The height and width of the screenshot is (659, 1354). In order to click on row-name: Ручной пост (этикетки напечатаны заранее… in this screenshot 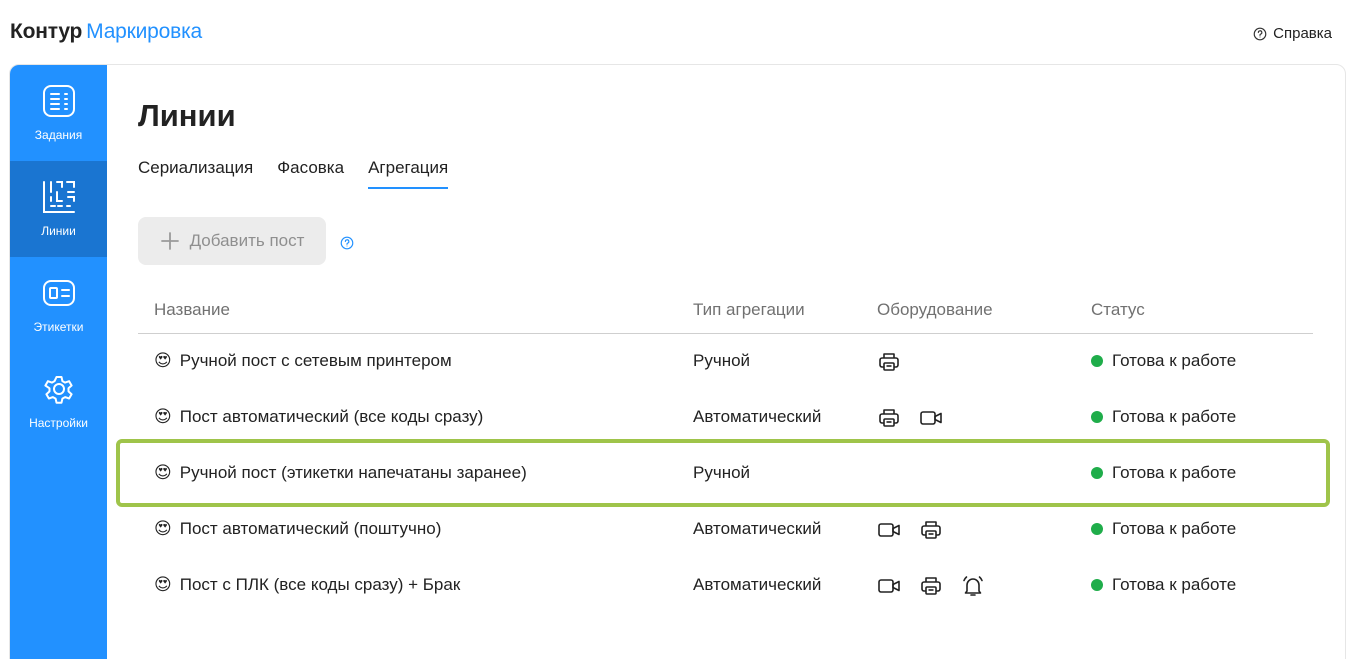, I will do `click(353, 472)`.